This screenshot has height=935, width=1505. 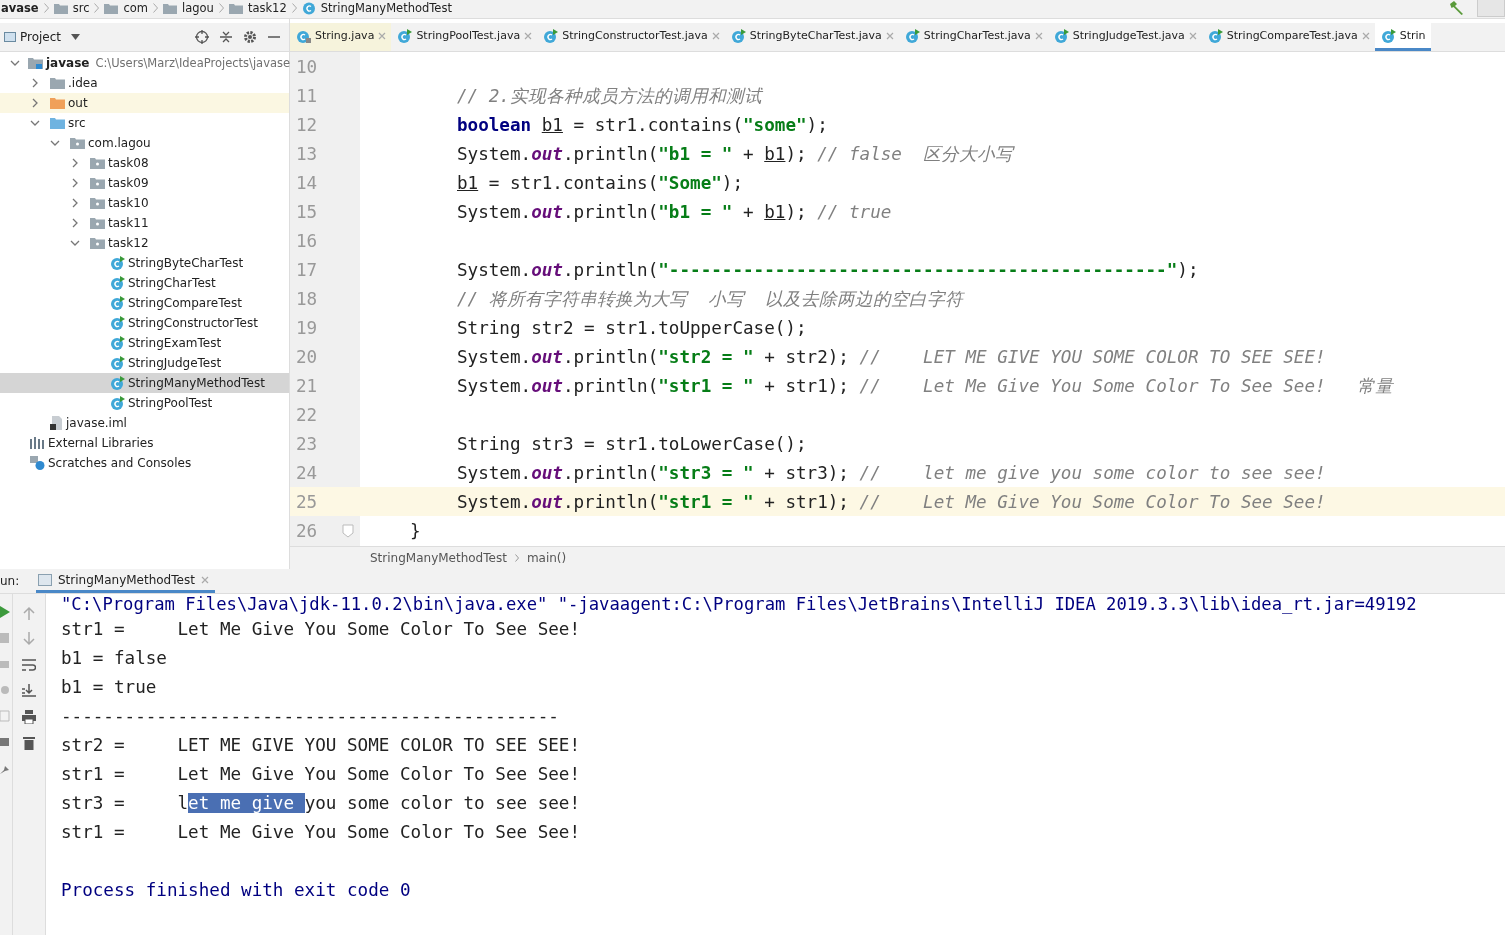 I want to click on breadcrumb-item: lagou, so click(x=198, y=8).